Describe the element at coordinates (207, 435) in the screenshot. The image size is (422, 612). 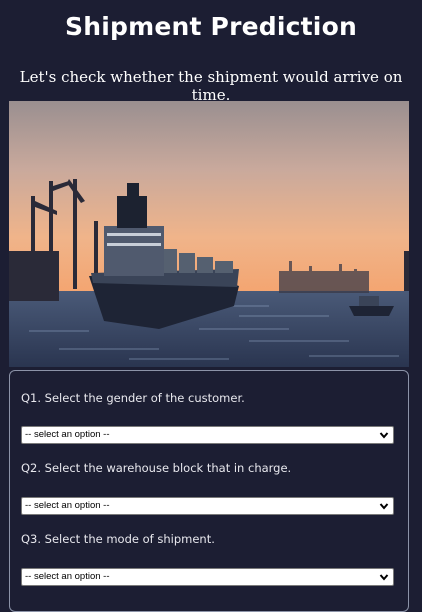
I see `gender-select: -- select an option --` at that location.